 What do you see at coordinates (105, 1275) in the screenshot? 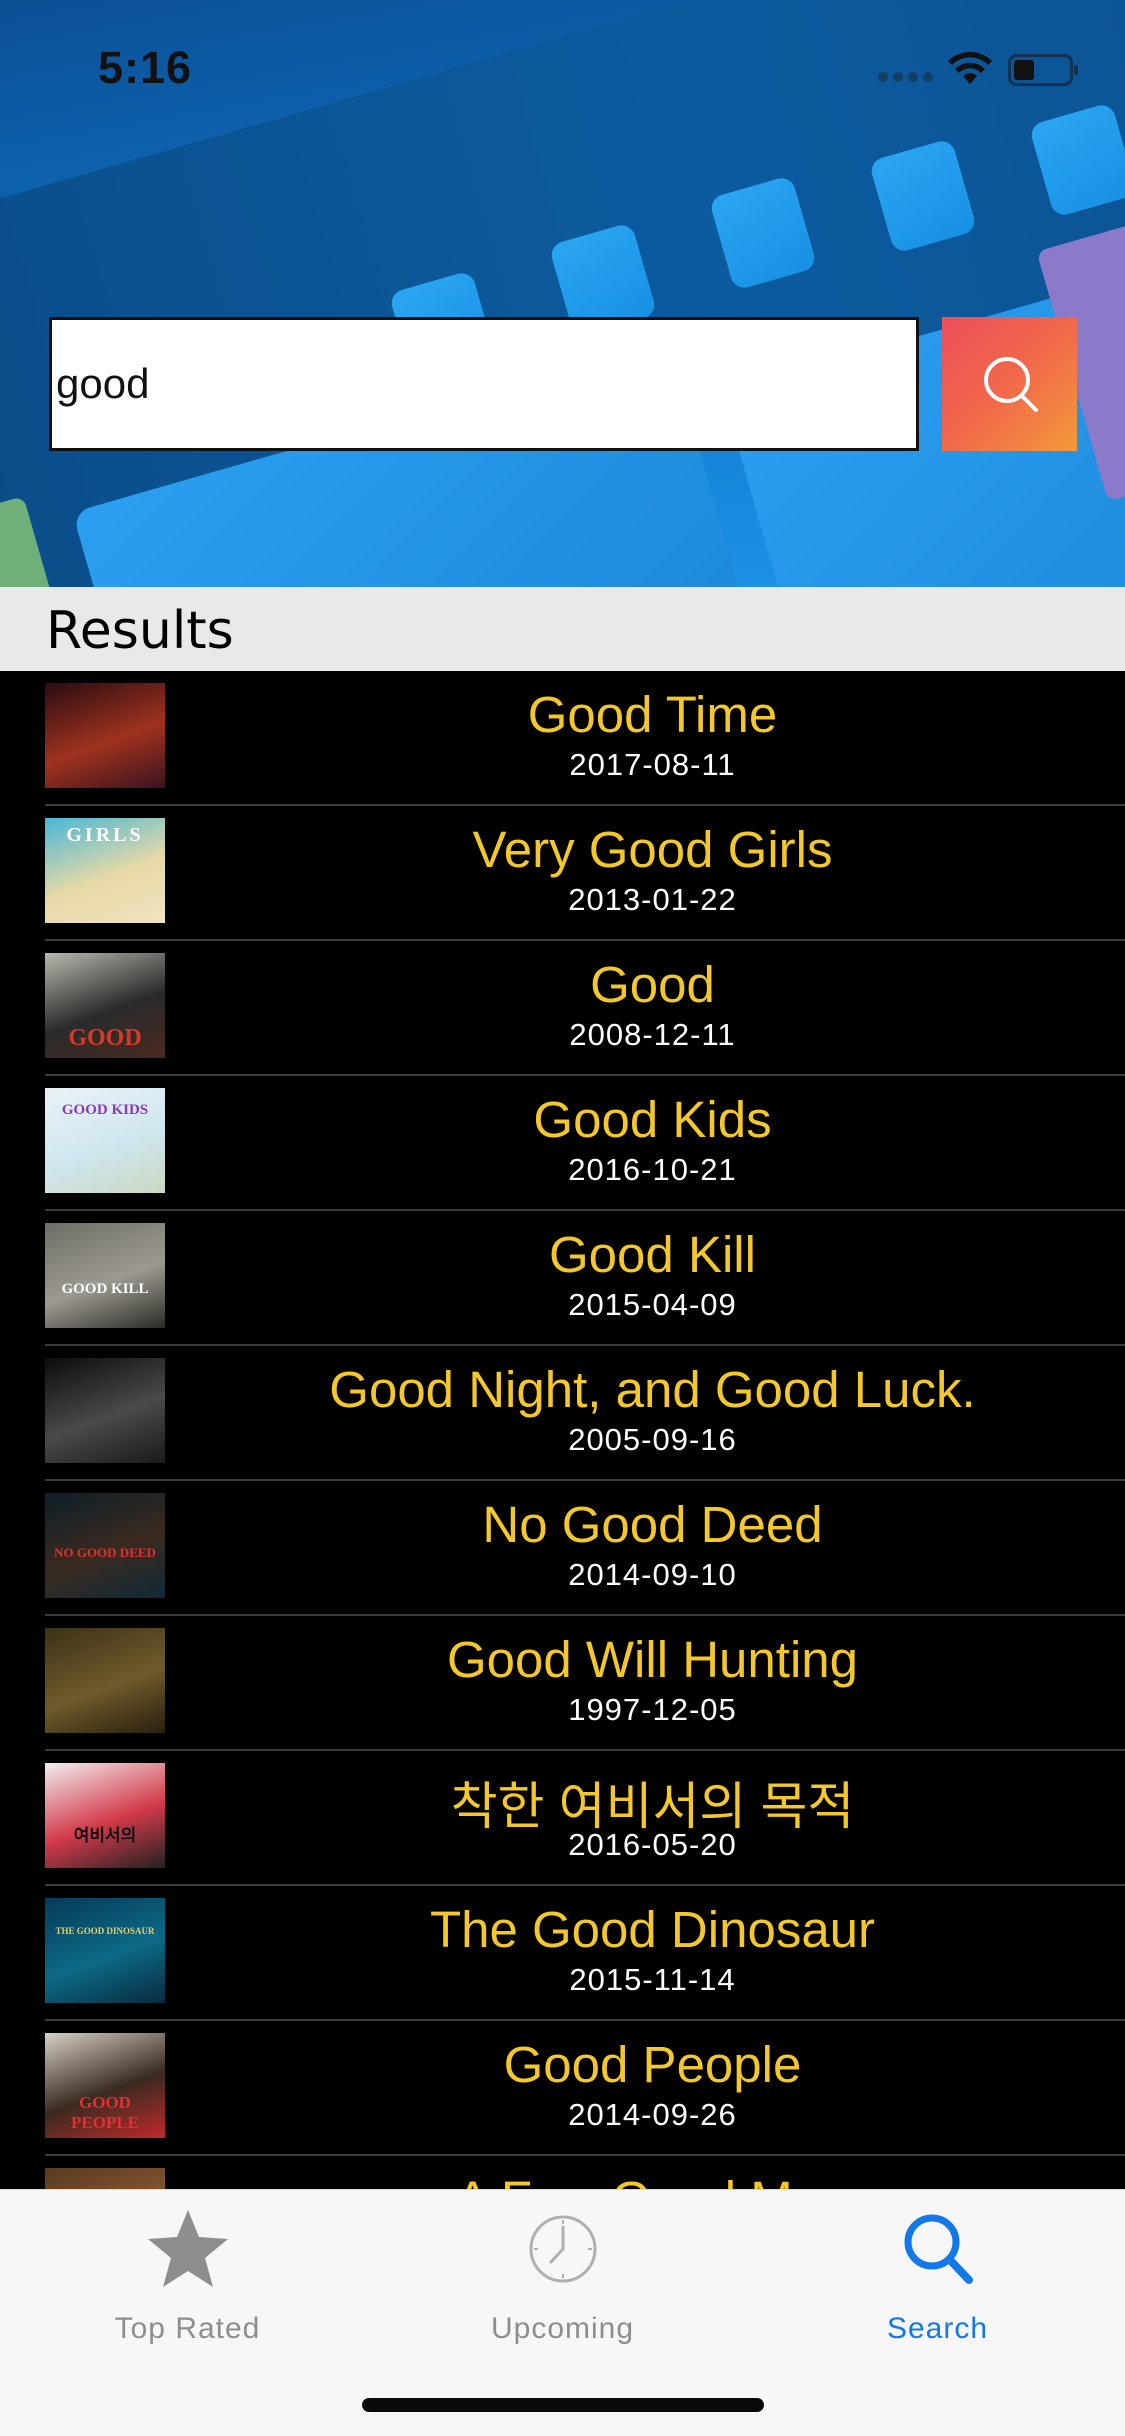
I see `poster-thumbnail: GOOD KILL` at bounding box center [105, 1275].